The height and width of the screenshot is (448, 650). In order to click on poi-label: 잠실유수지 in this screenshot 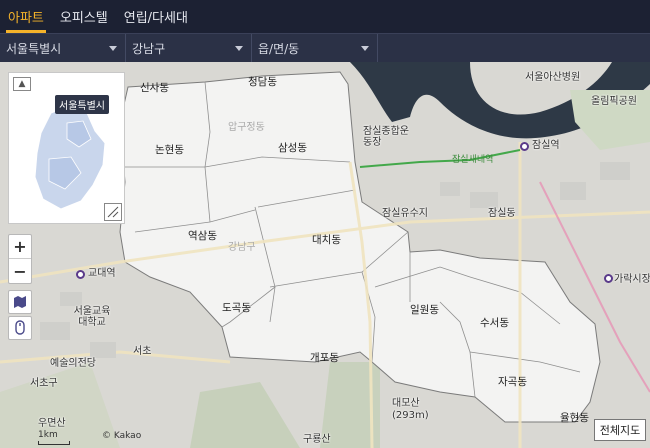, I will do `click(405, 214)`.